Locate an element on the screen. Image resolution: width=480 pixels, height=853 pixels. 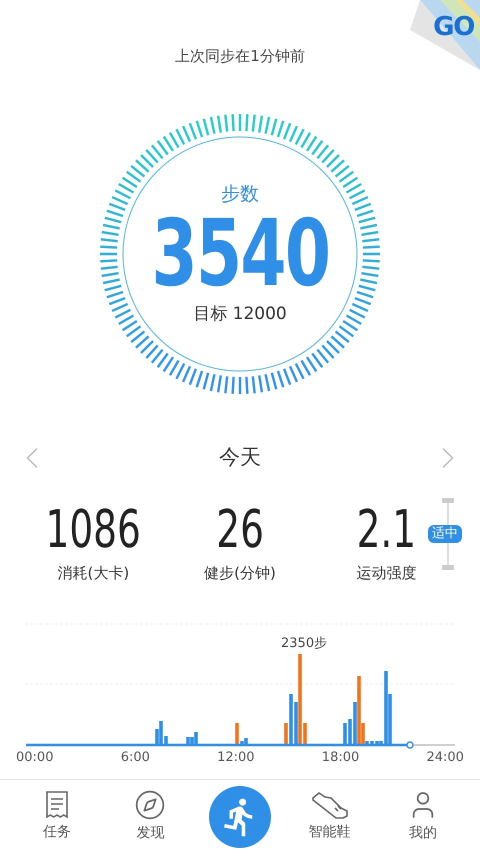
stat-value: 26 is located at coordinates (240, 530).